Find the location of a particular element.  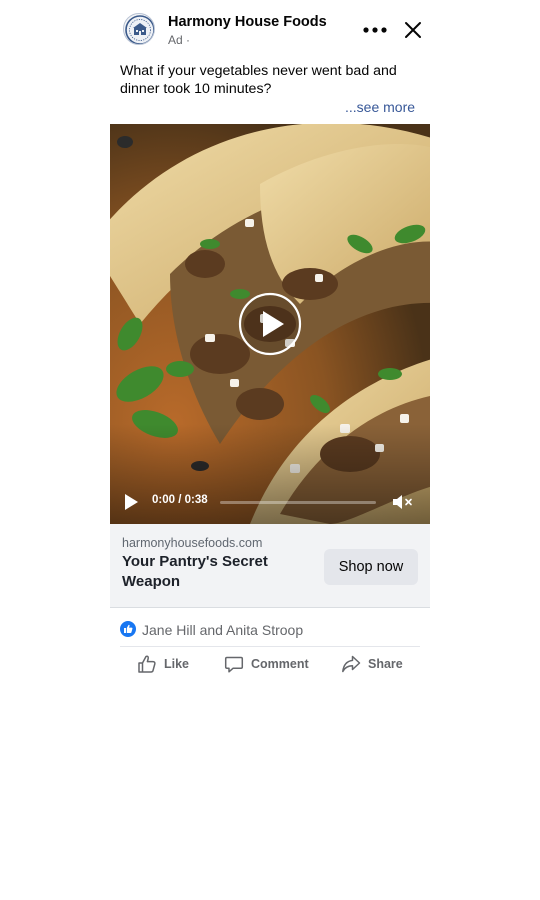

play-overlay-button is located at coordinates (270, 324).